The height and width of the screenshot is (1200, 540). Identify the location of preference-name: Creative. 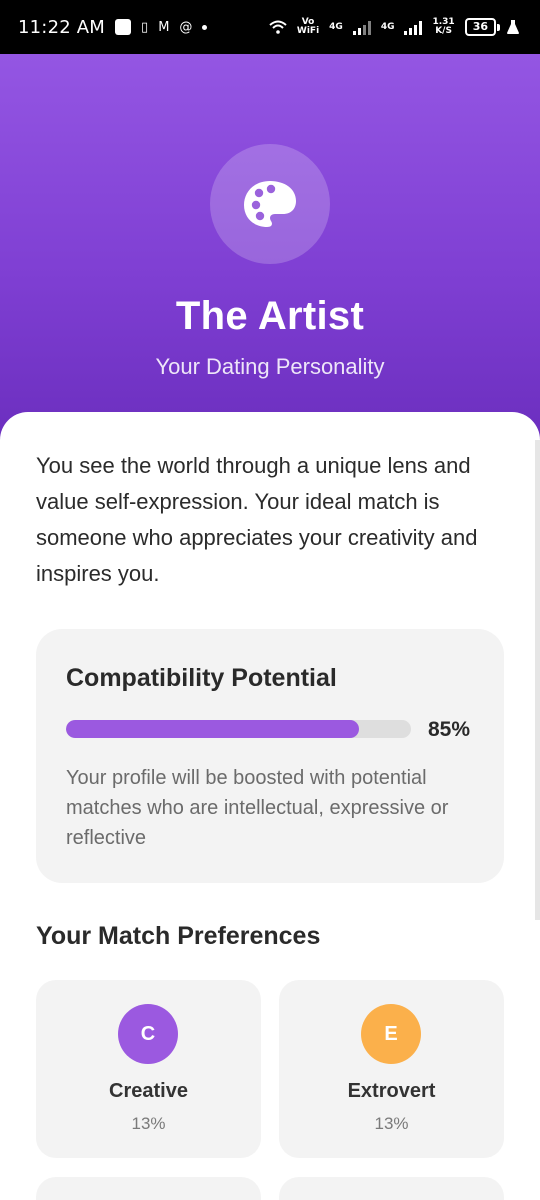
(148, 1091).